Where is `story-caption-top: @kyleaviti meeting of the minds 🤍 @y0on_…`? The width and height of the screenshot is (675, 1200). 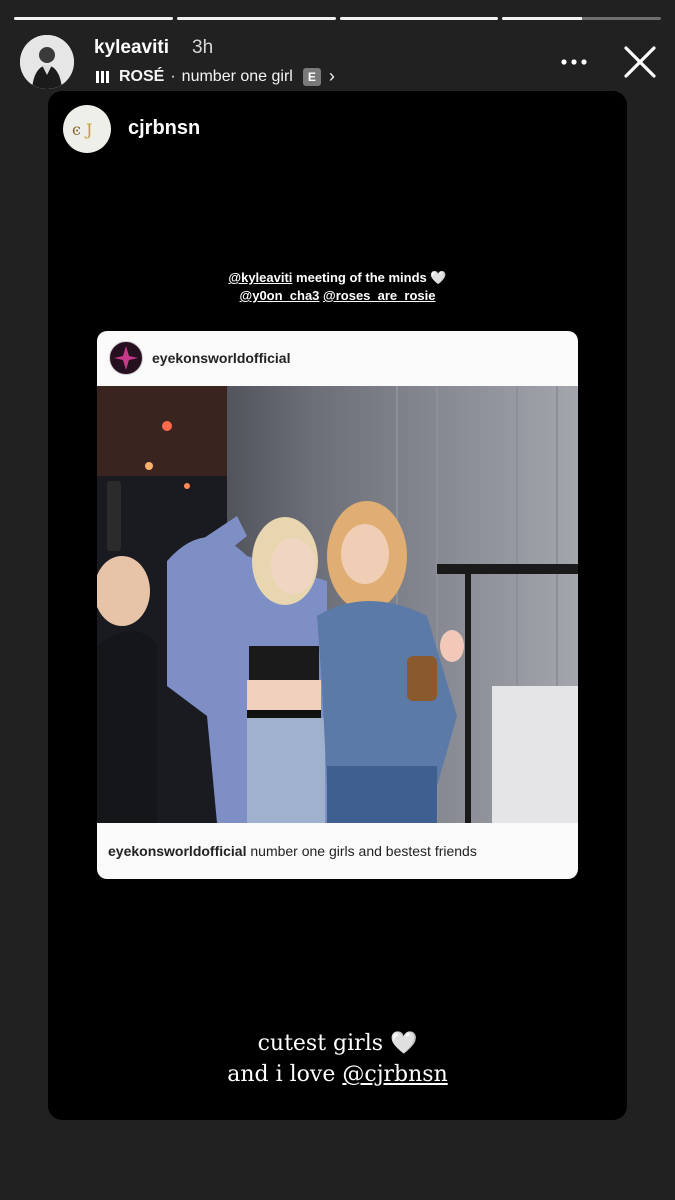 story-caption-top: @kyleaviti meeting of the minds 🤍 @y0on_… is located at coordinates (337, 287).